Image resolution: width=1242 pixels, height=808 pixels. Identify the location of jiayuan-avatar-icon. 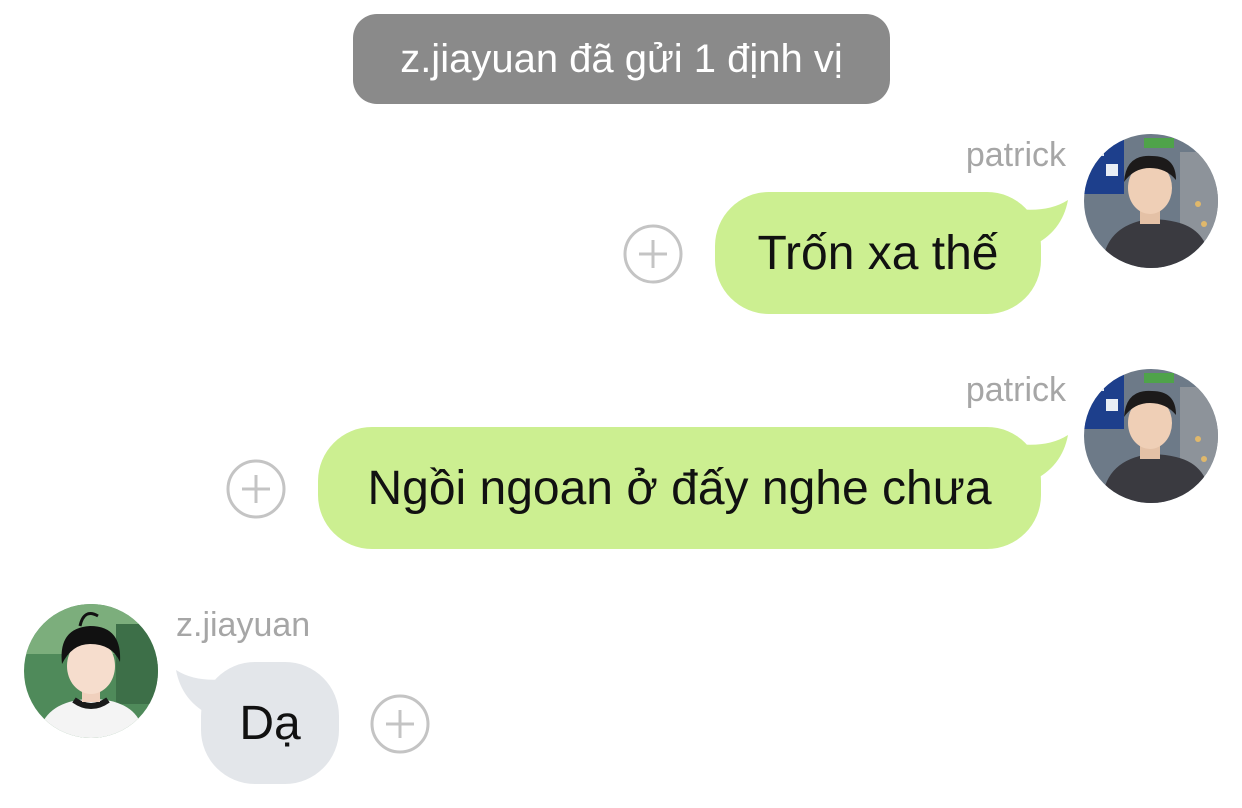
(91, 671).